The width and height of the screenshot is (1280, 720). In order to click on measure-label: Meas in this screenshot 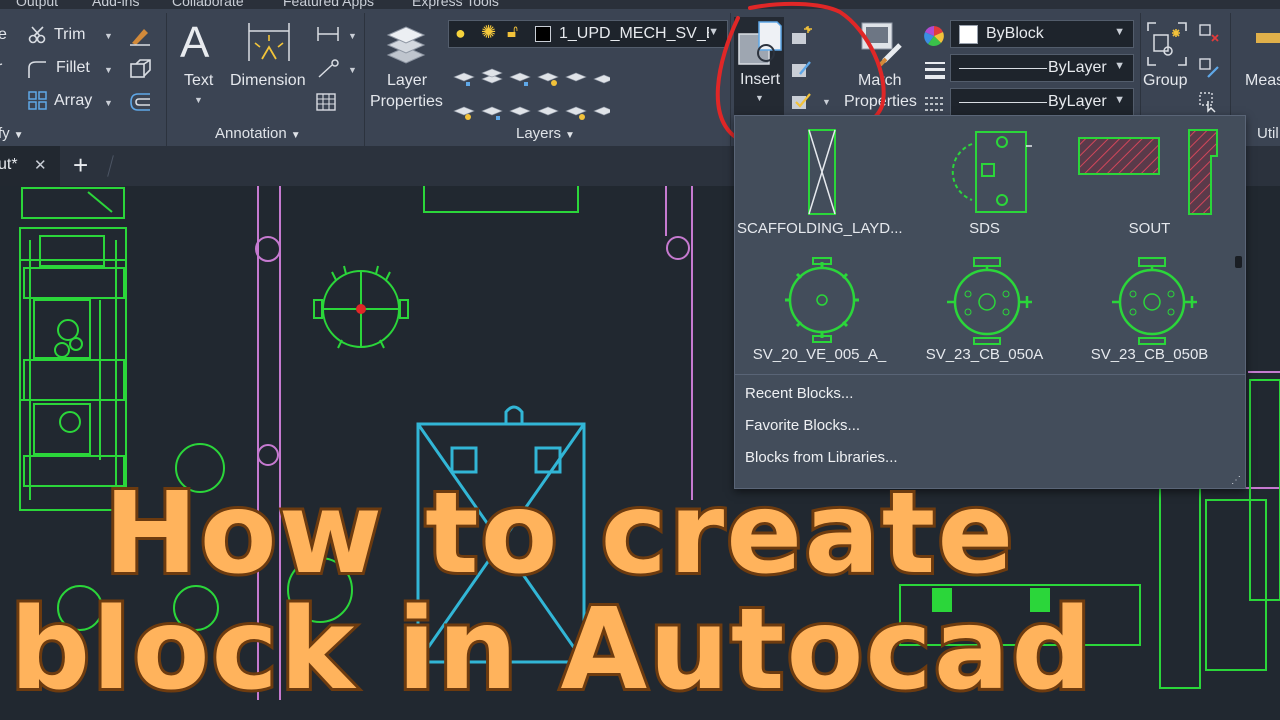, I will do `click(1262, 81)`.